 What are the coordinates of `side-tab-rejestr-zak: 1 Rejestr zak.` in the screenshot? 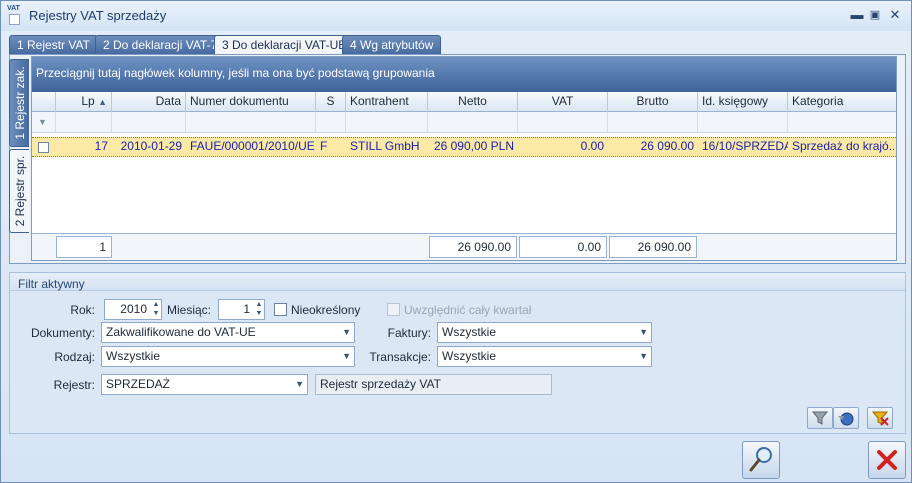 It's located at (19, 103).